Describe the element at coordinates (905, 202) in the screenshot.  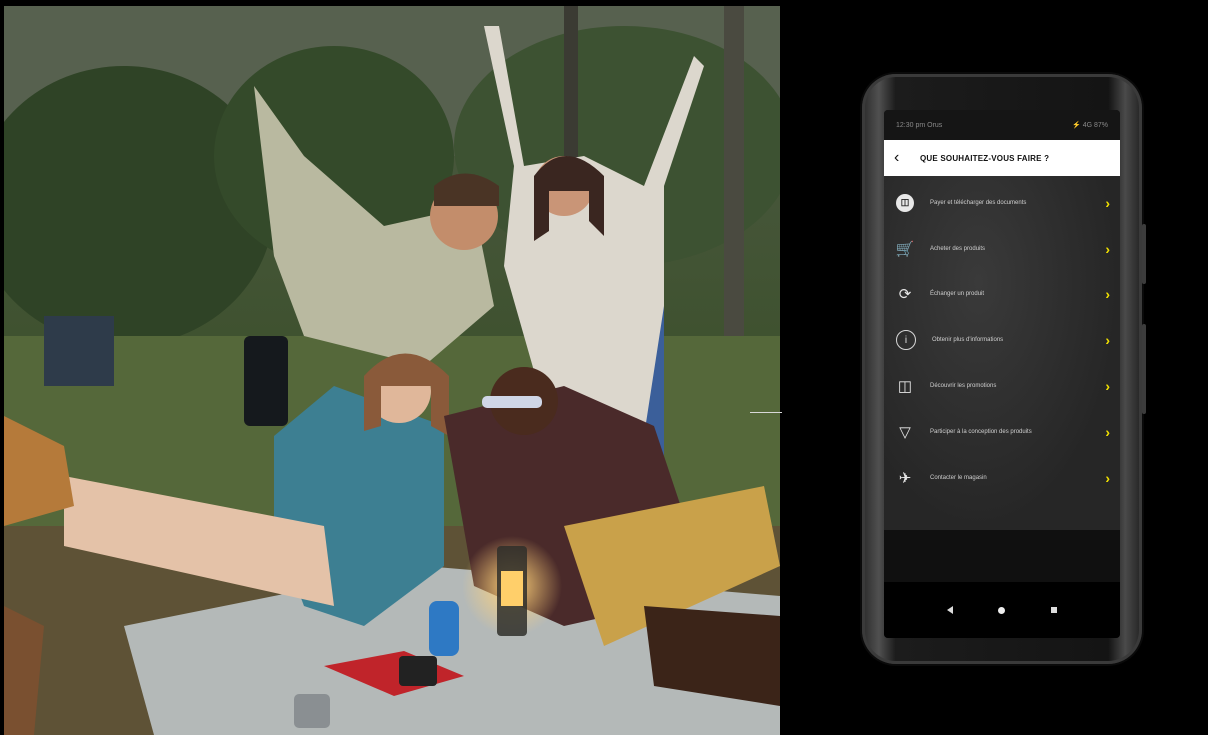
I see `scan-icon: ◫` at that location.